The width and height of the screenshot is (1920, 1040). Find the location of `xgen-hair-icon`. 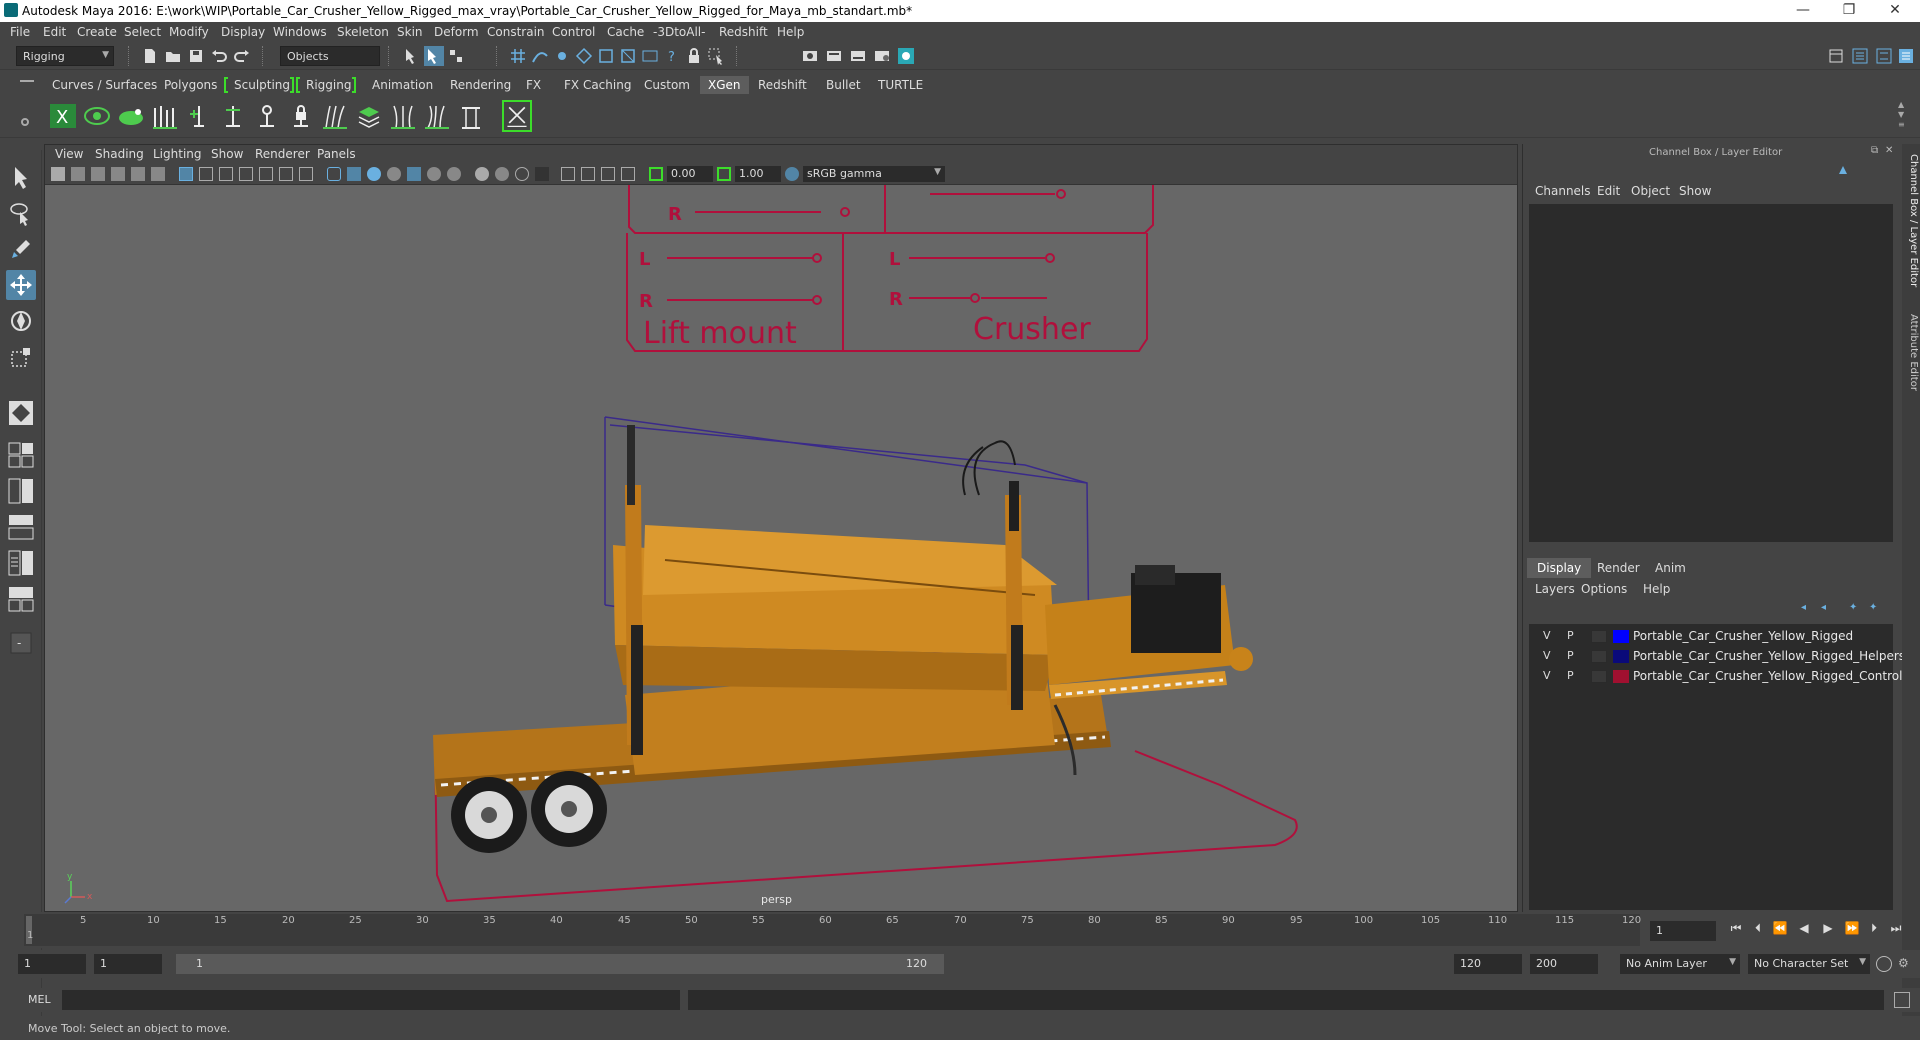

xgen-hair-icon is located at coordinates (335, 116).